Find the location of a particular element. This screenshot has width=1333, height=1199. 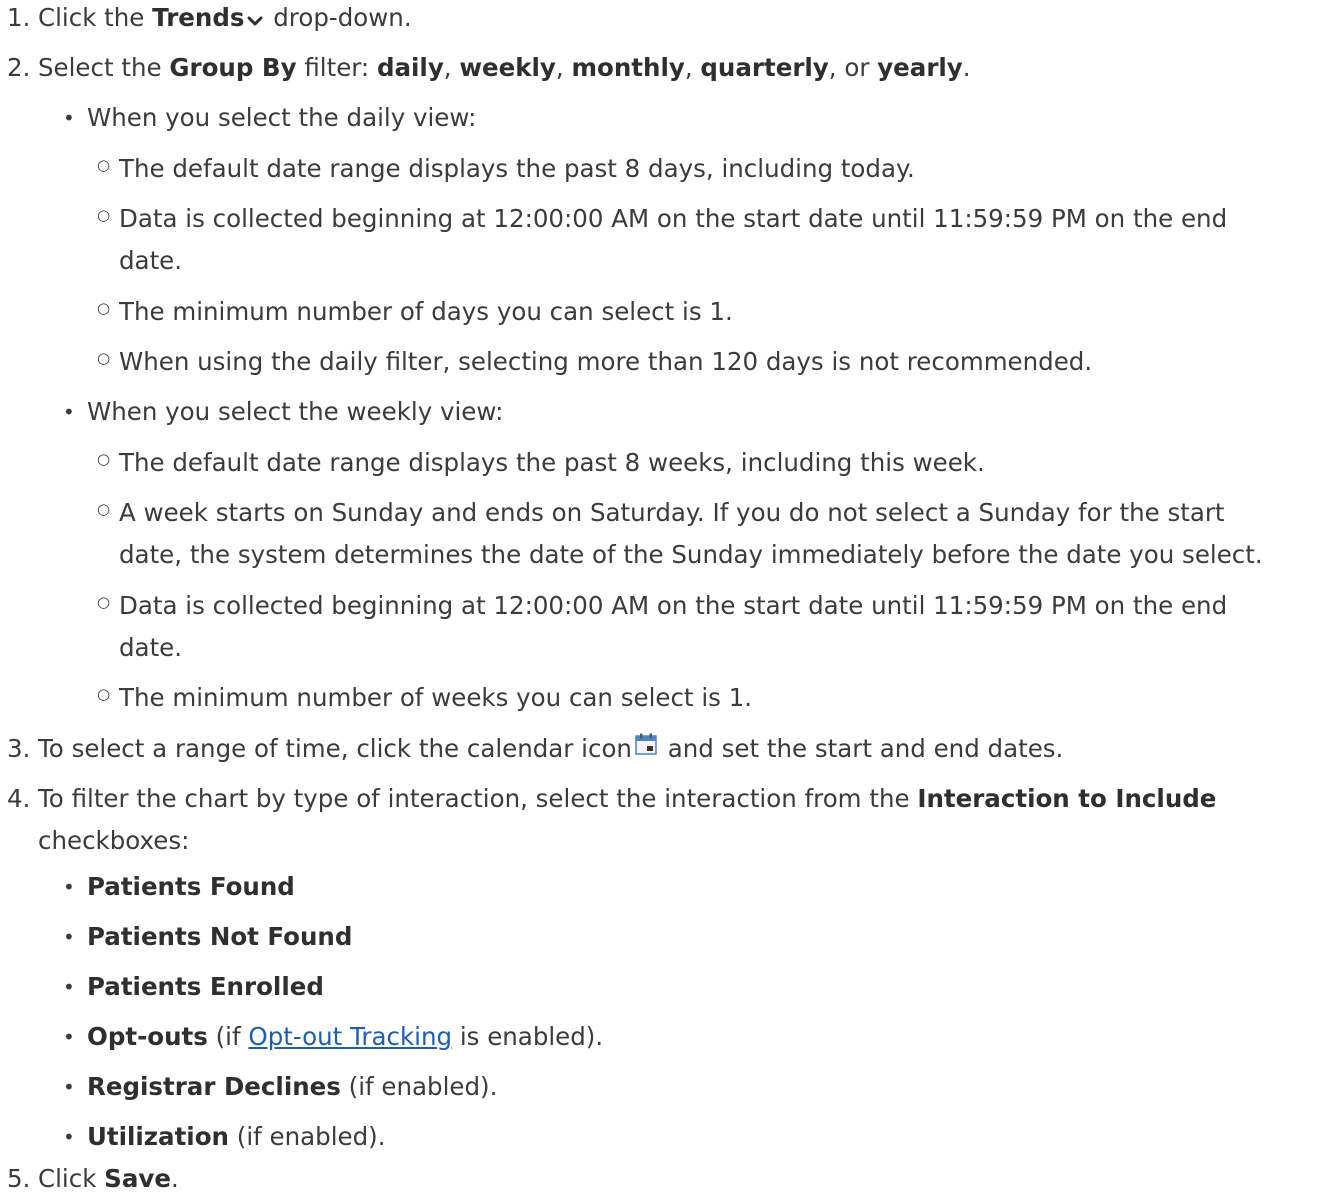

opt-out-tracking-link: Opt-out Tracking is located at coordinates (350, 1036).